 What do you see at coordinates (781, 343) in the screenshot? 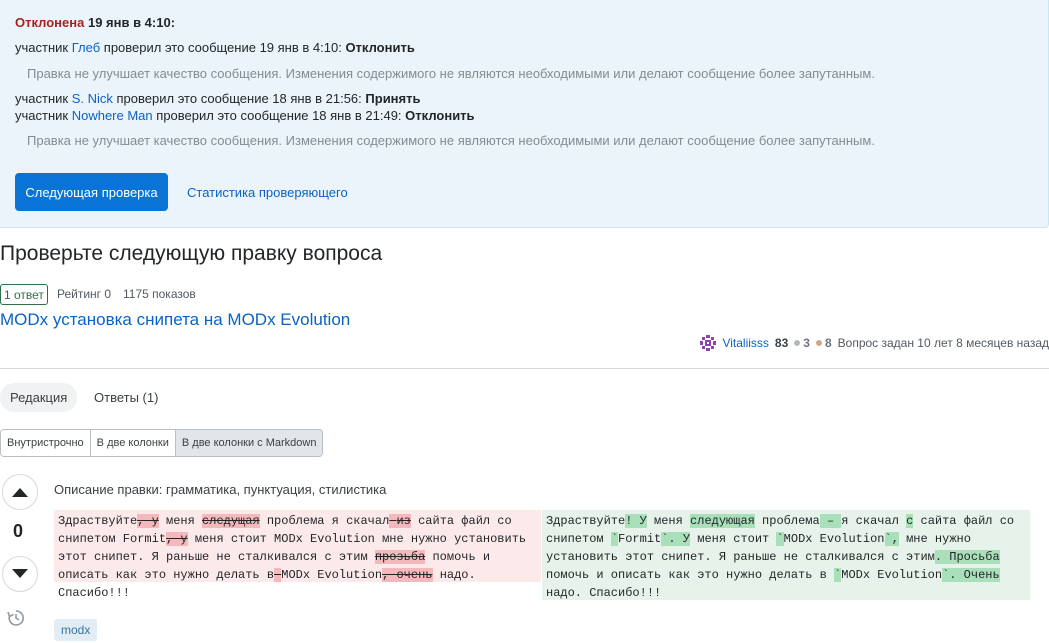
I see `user-reputation: 83` at bounding box center [781, 343].